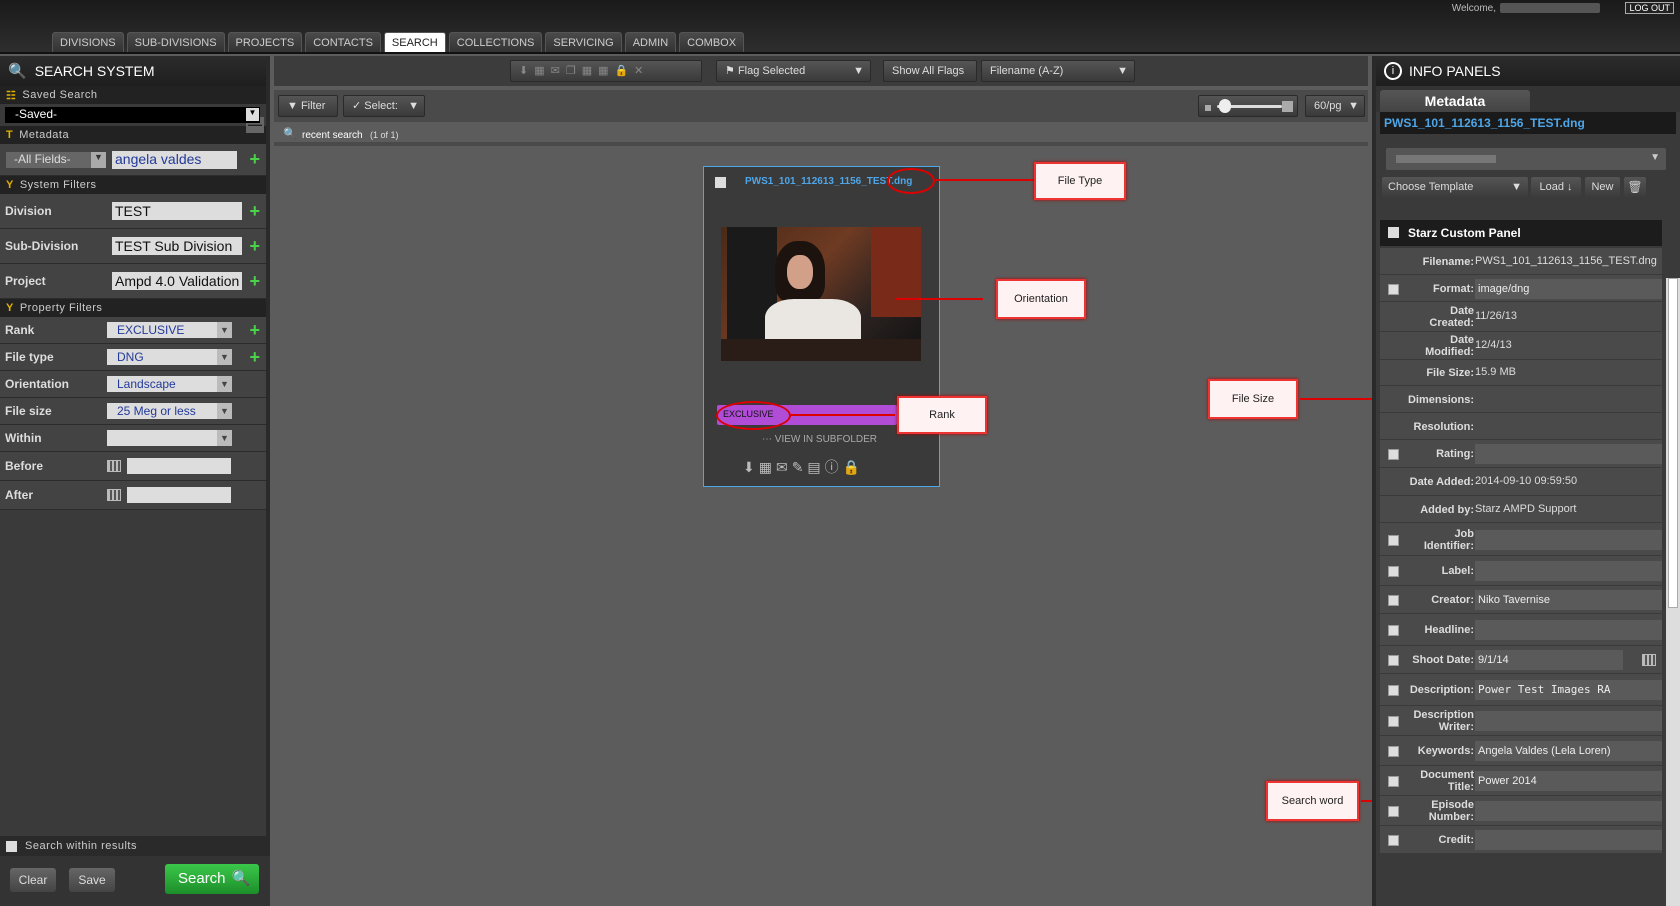 The width and height of the screenshot is (1680, 906). Describe the element at coordinates (495, 42) in the screenshot. I see `tab-collections: COLLECTIONS` at that location.